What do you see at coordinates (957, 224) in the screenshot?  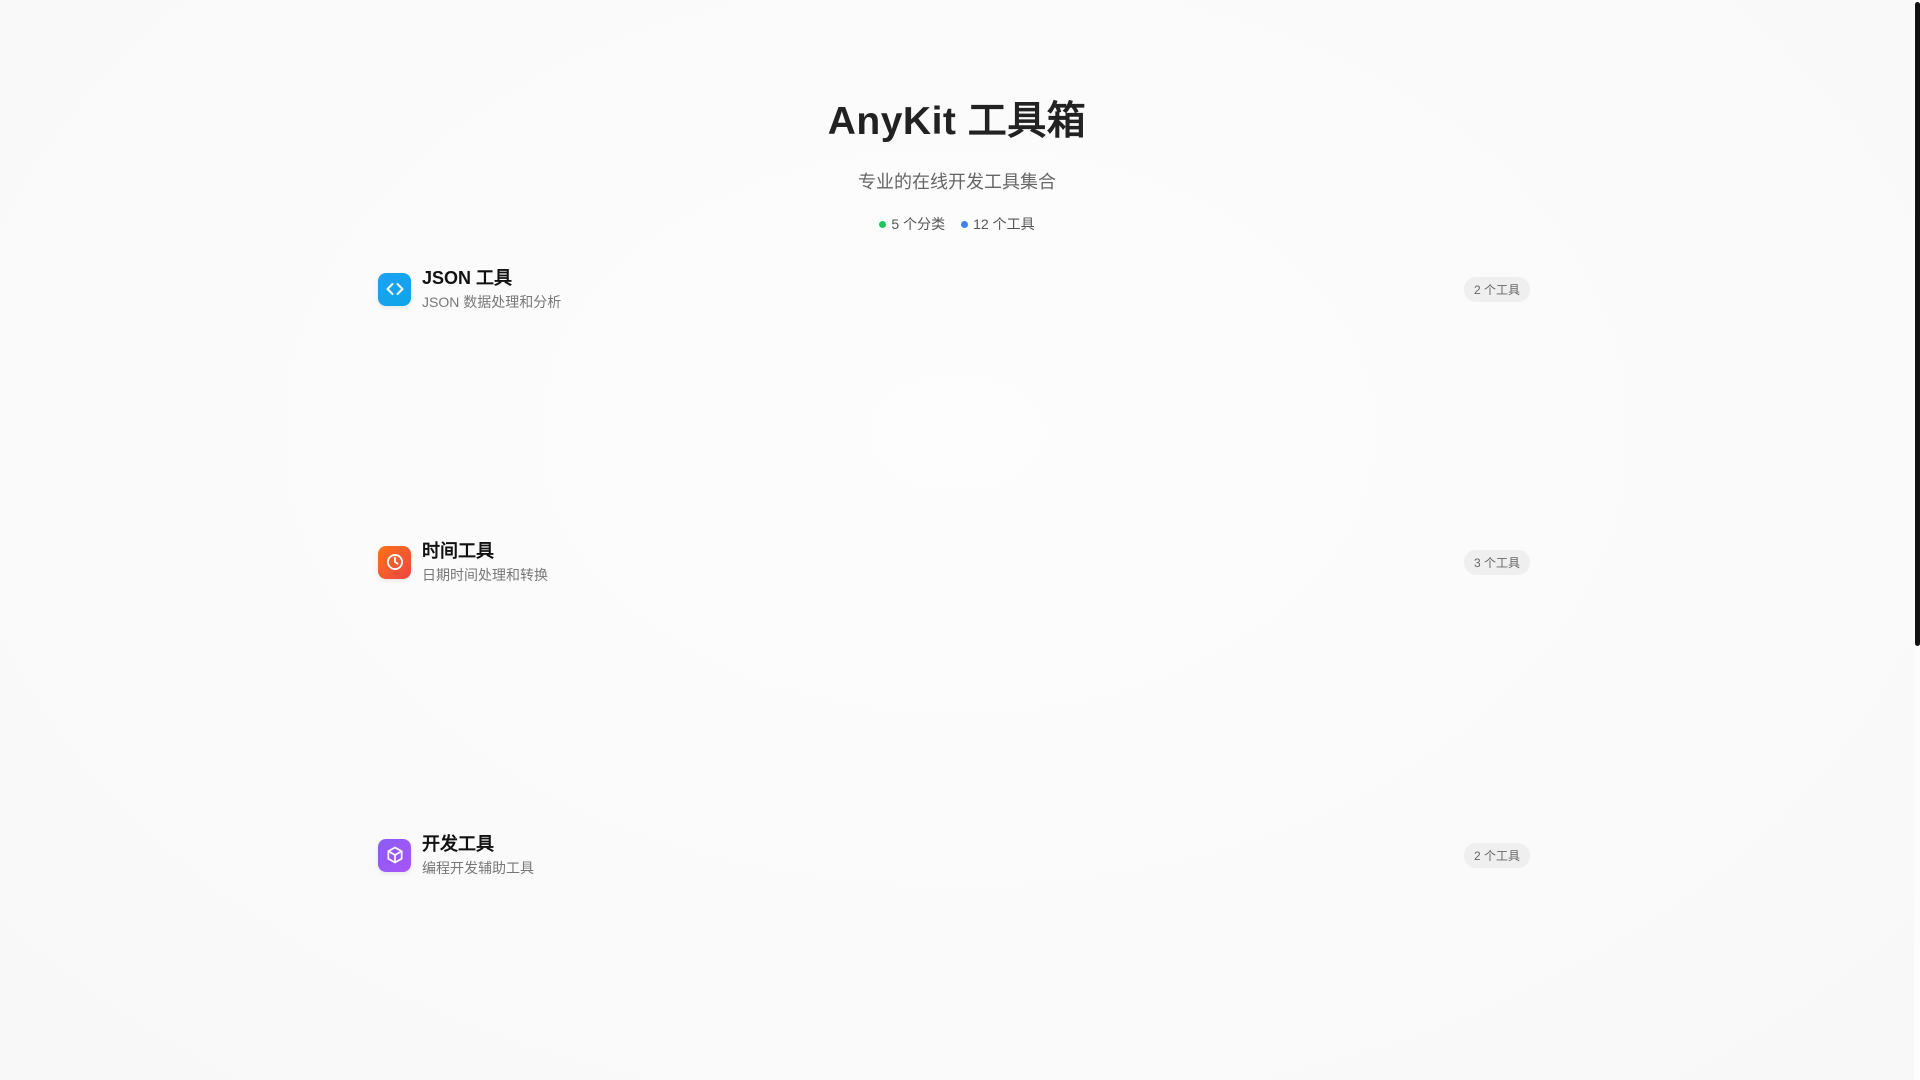 I see `stats-bar: 5 个分类 12 个工具` at bounding box center [957, 224].